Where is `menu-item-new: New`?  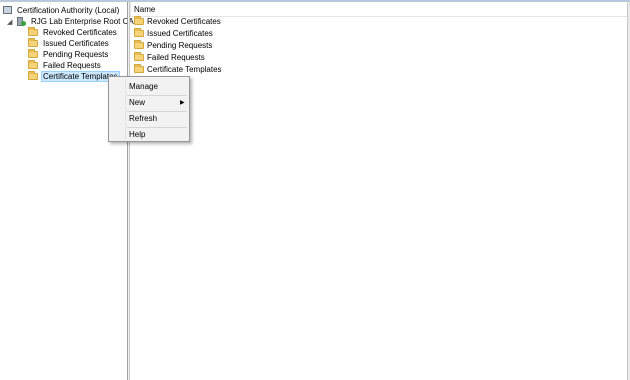
menu-item-new: New is located at coordinates (137, 103).